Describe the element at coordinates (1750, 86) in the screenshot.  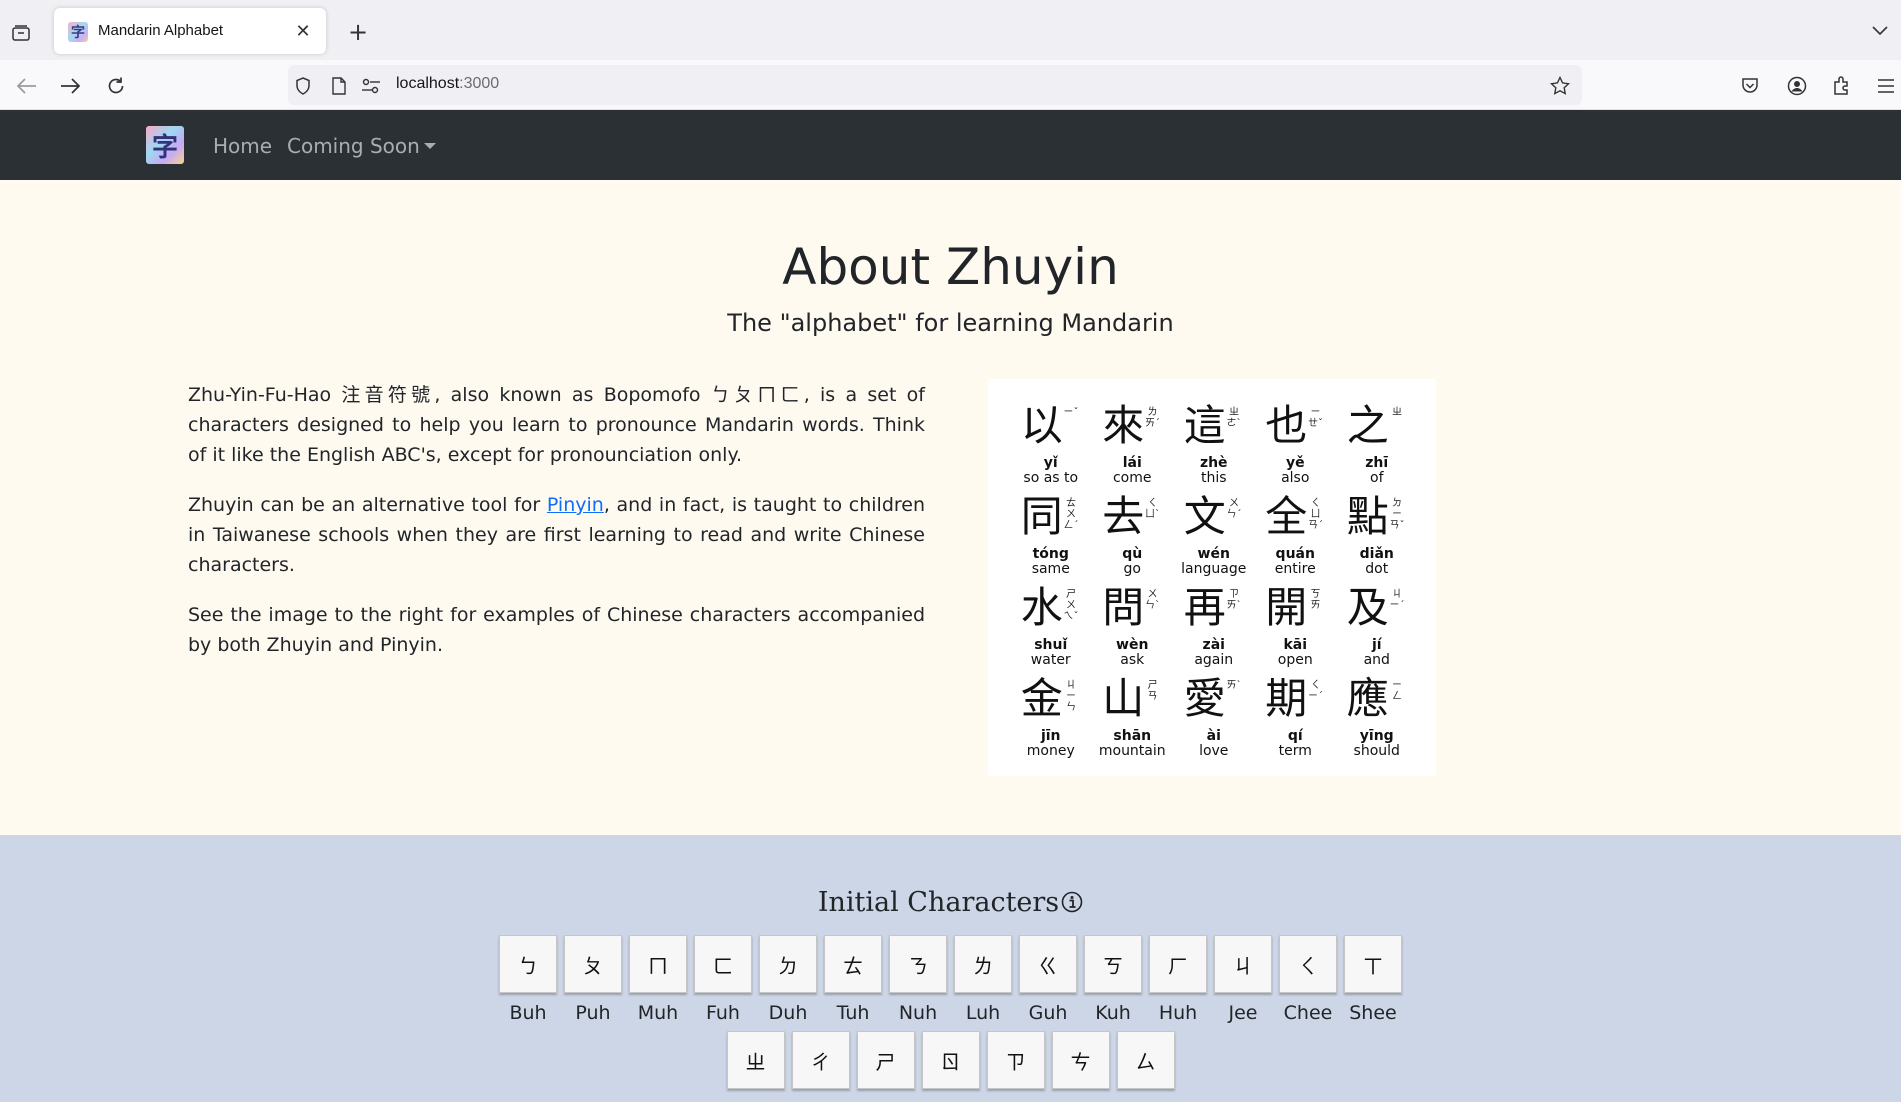
I see `pocket-icon` at that location.